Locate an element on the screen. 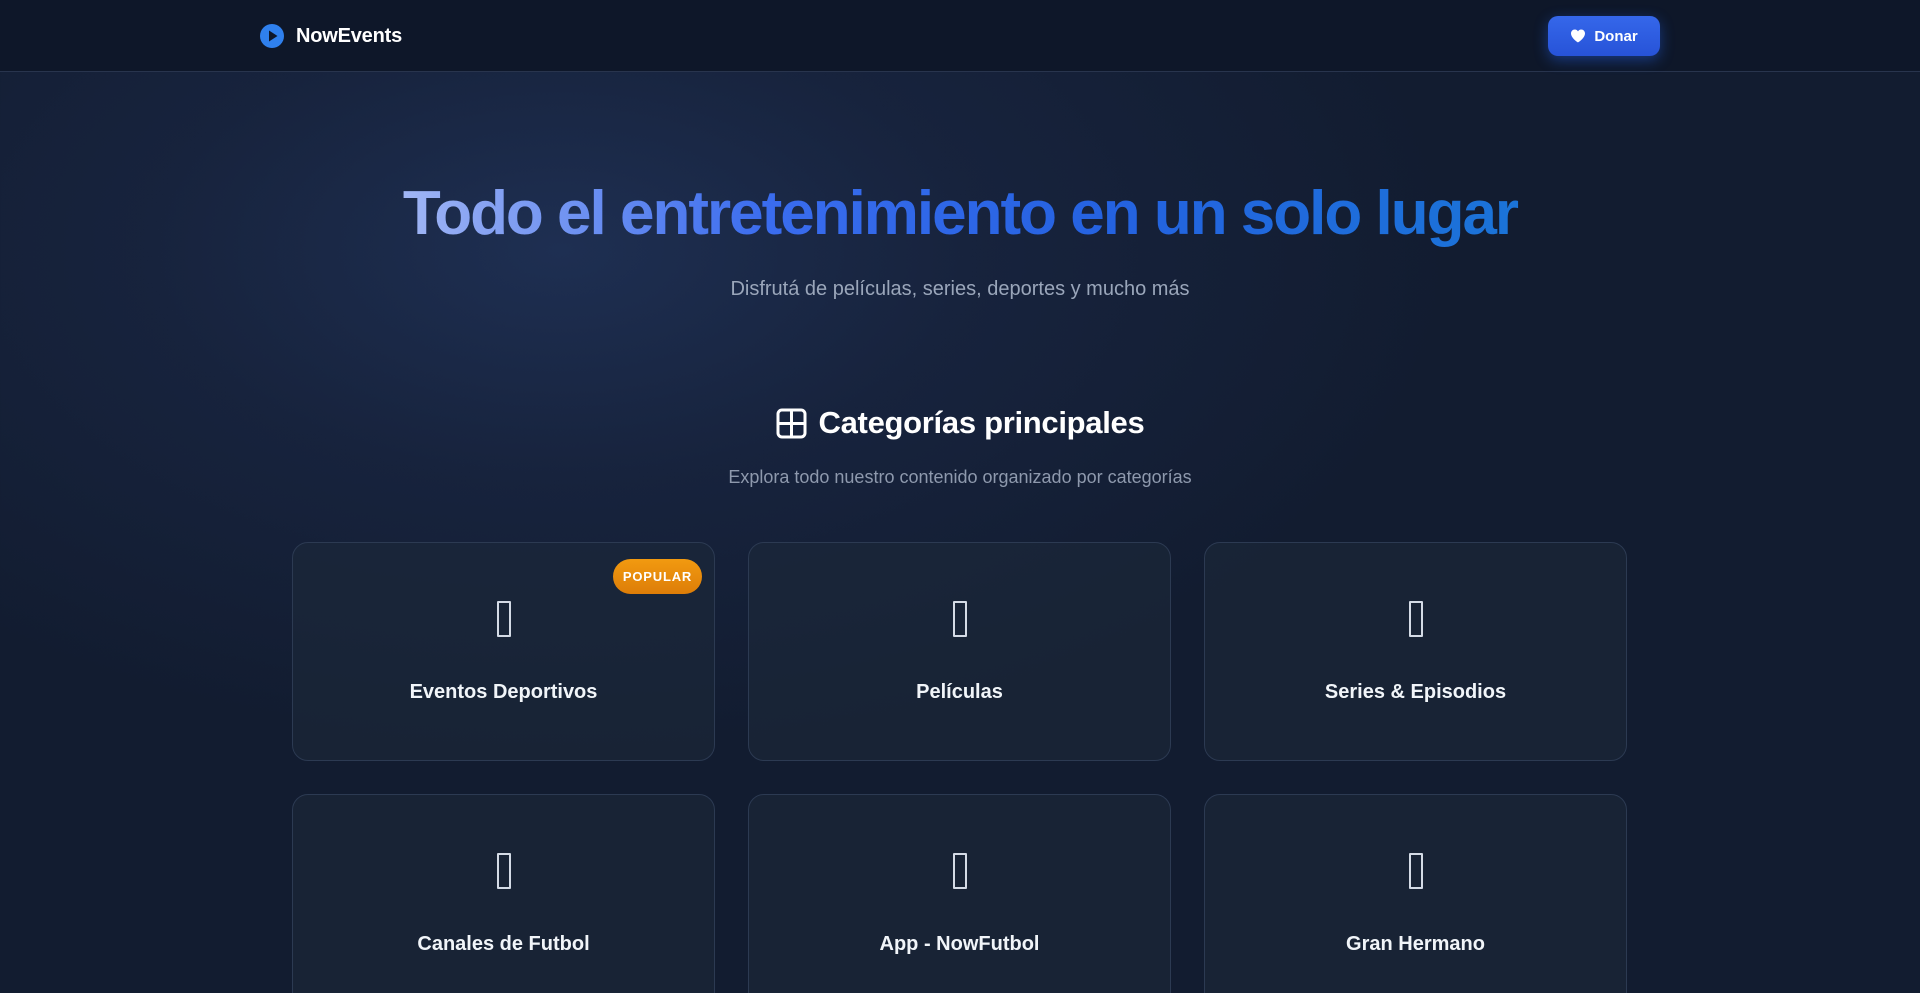 This screenshot has height=993, width=1920. categories-heading: Categorías principales is located at coordinates (960, 423).